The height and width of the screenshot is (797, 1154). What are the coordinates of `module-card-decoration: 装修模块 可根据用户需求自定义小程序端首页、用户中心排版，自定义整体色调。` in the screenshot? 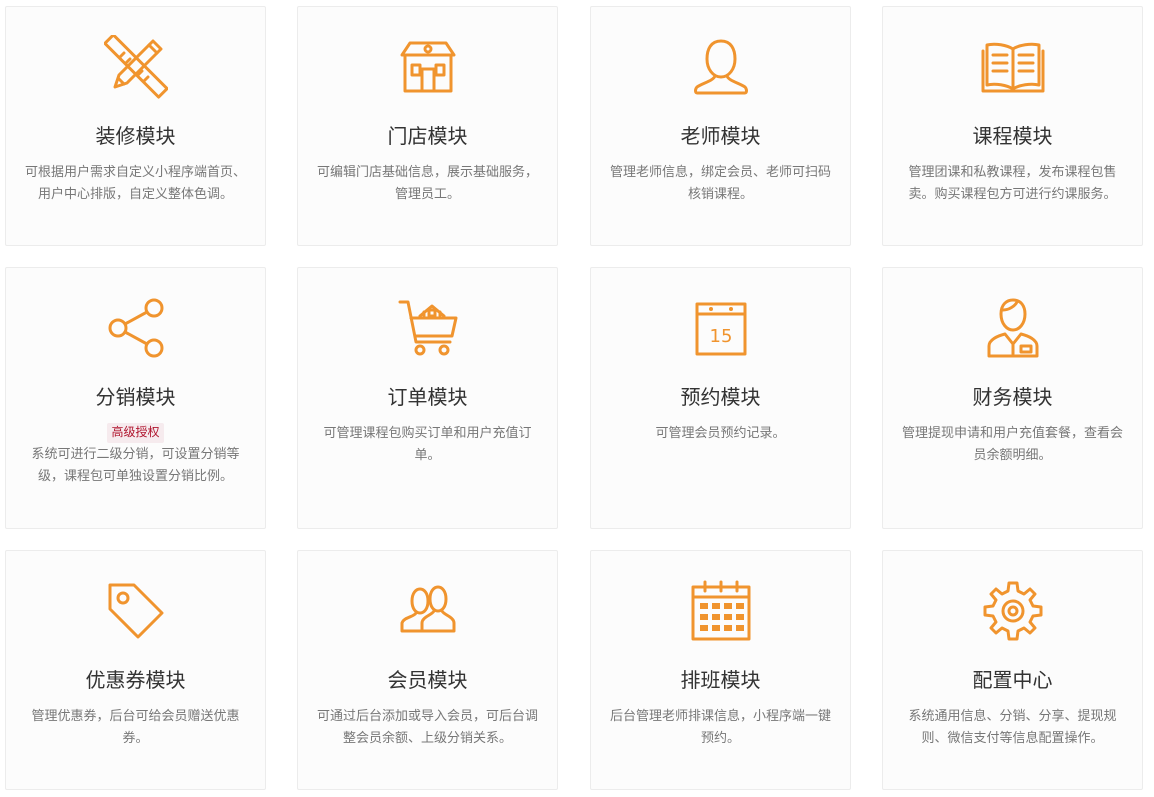 It's located at (135, 126).